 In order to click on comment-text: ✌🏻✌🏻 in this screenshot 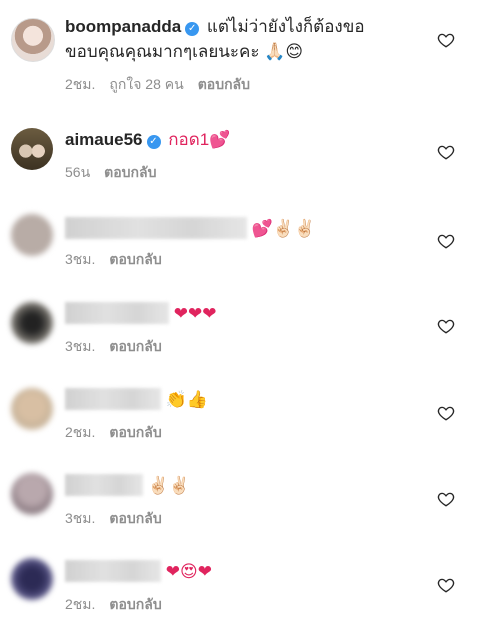, I will do `click(127, 485)`.